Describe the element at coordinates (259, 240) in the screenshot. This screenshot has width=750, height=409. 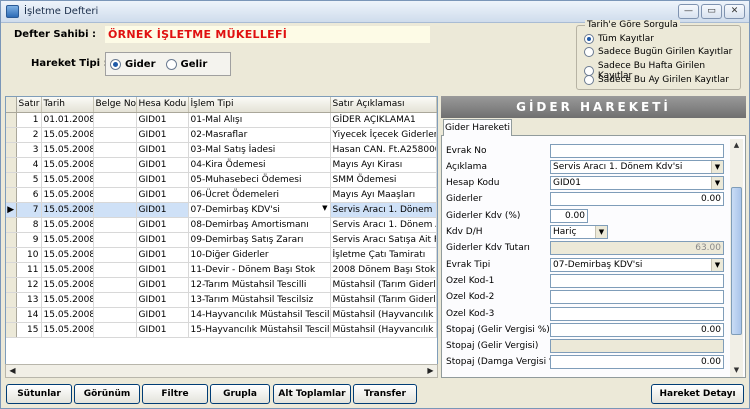
I see `table-cell: 09-Demirbaş Satış Zararı` at that location.